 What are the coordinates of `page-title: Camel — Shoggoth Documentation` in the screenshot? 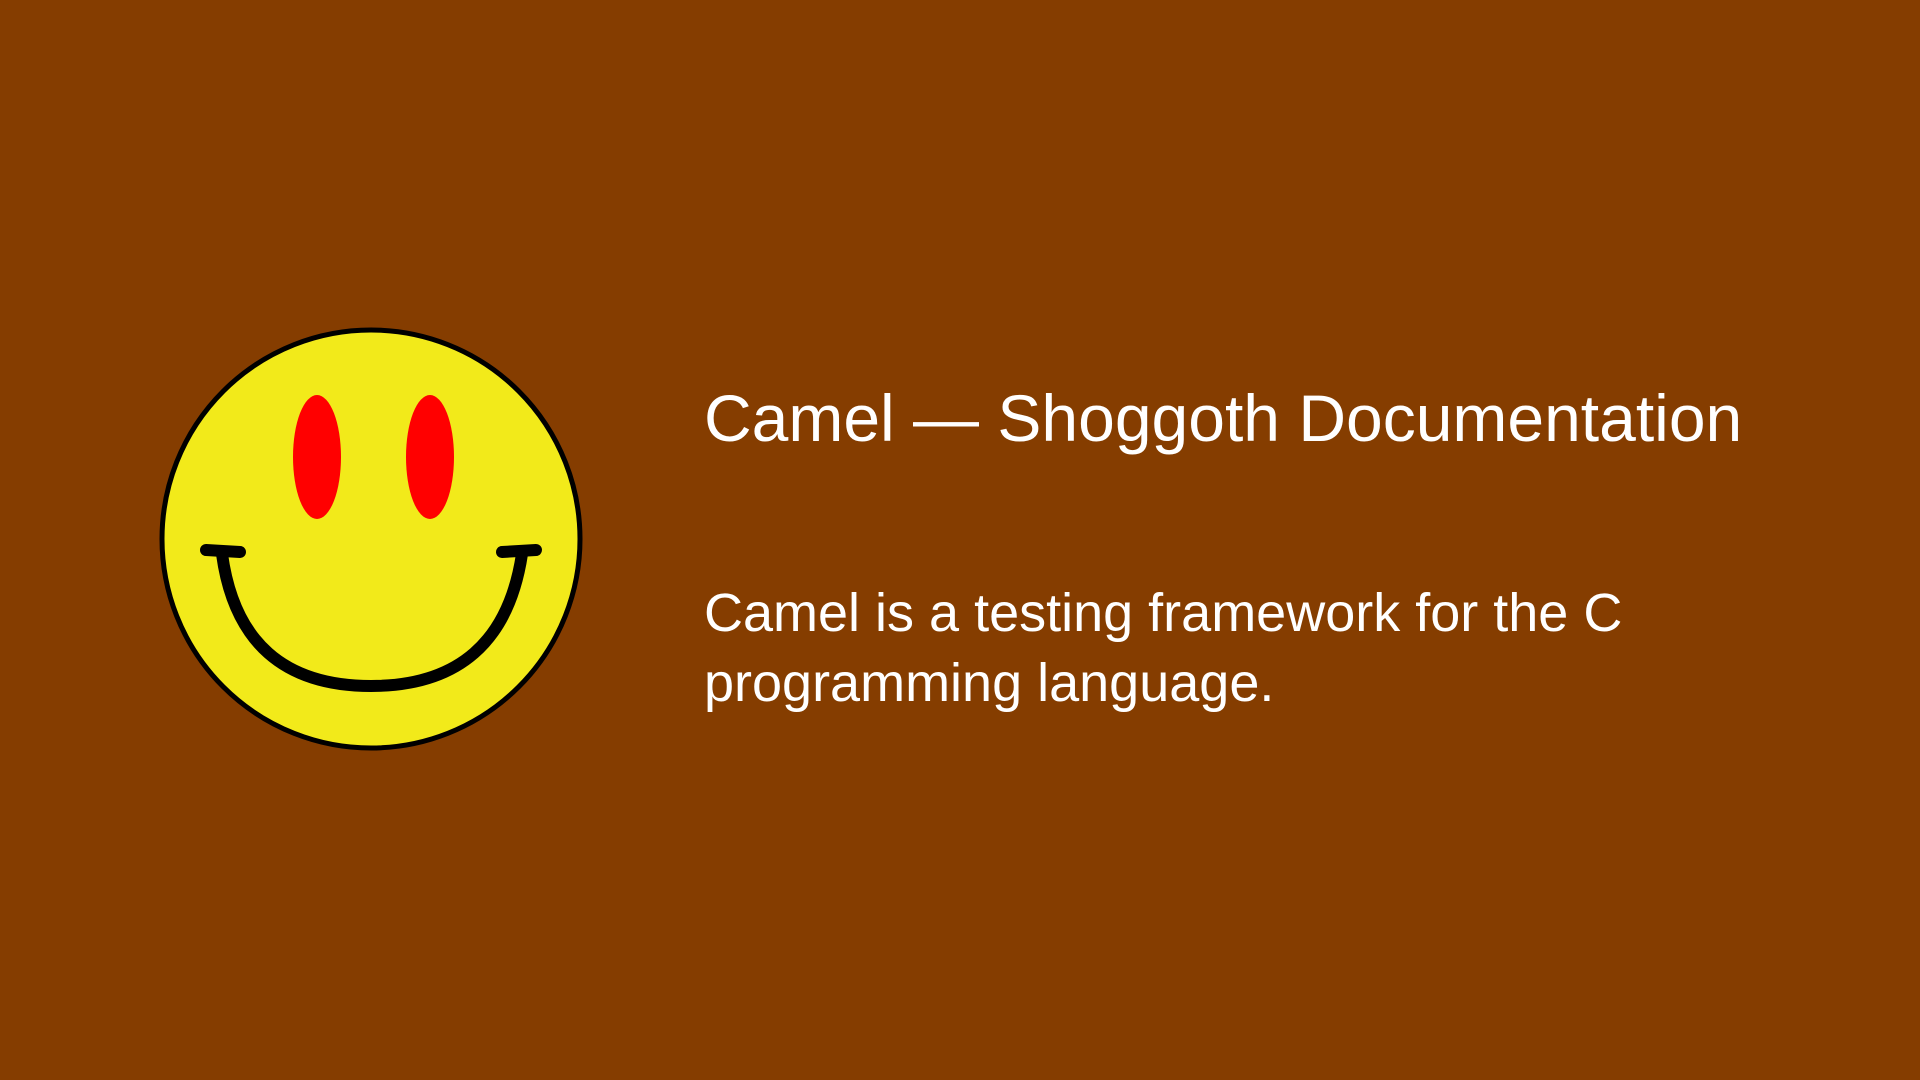 It's located at (1223, 418).